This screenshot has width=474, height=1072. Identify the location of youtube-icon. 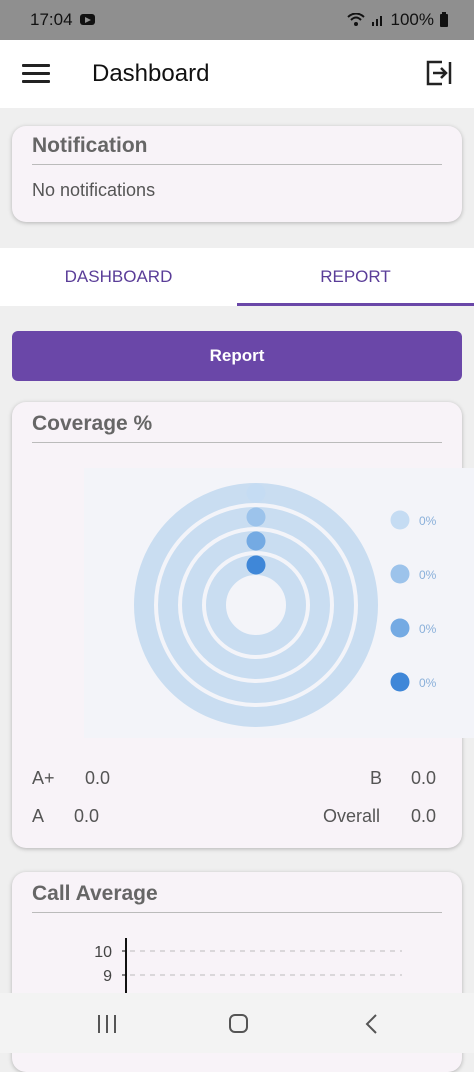
(87, 19).